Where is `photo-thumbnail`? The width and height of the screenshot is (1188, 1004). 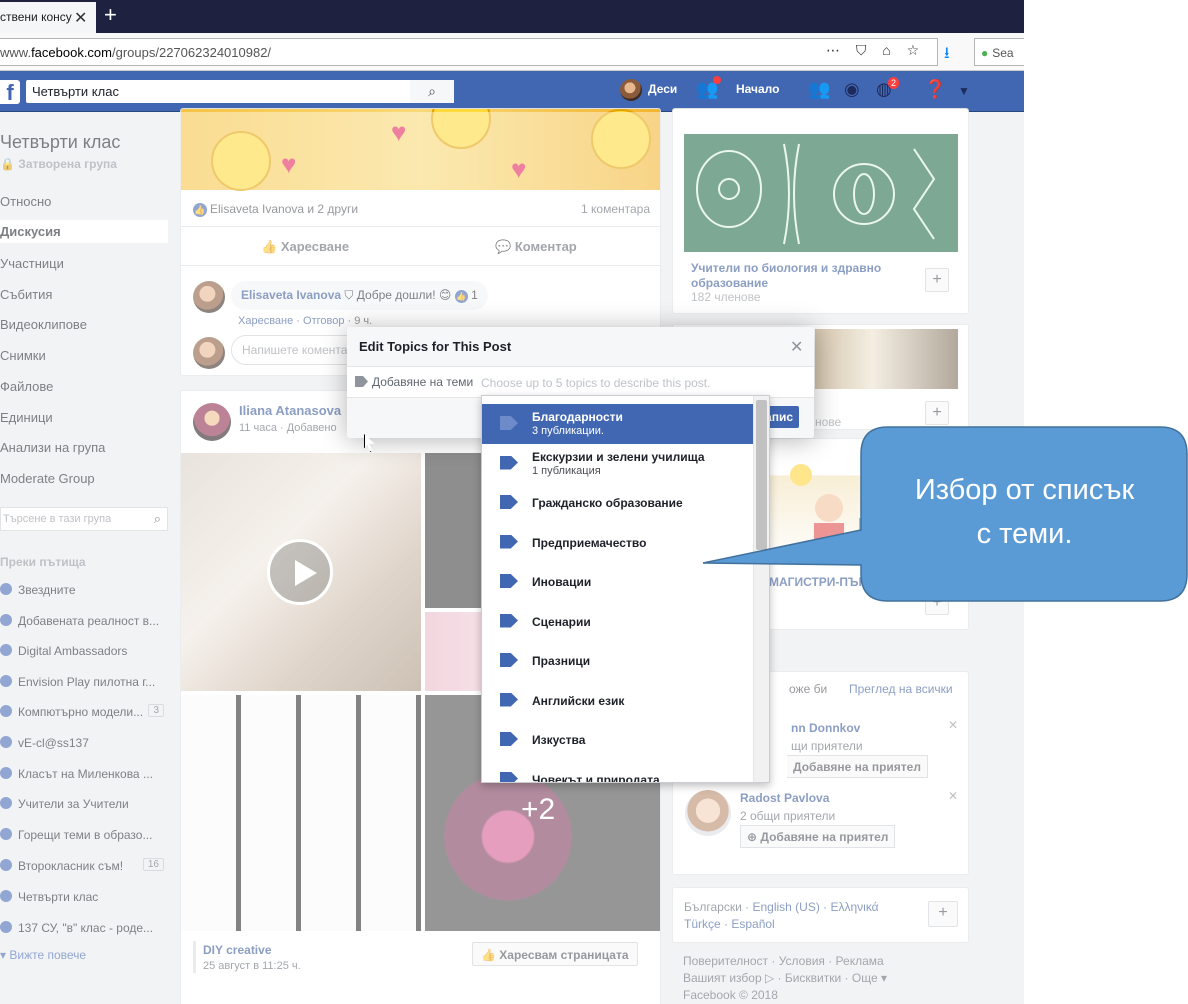
photo-thumbnail is located at coordinates (301, 813).